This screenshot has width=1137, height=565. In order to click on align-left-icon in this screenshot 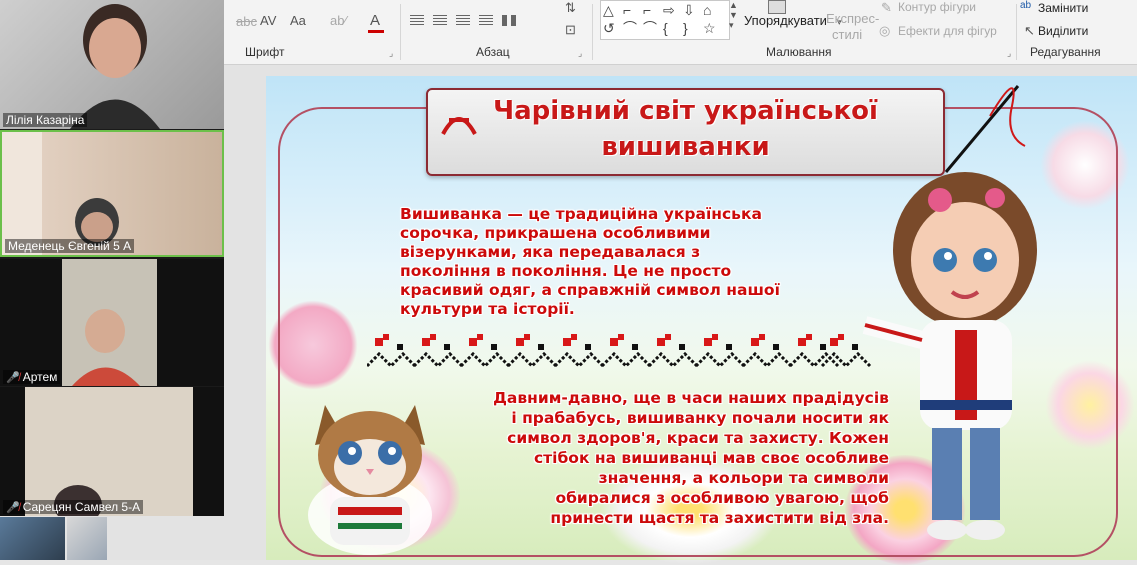, I will do `click(417, 20)`.